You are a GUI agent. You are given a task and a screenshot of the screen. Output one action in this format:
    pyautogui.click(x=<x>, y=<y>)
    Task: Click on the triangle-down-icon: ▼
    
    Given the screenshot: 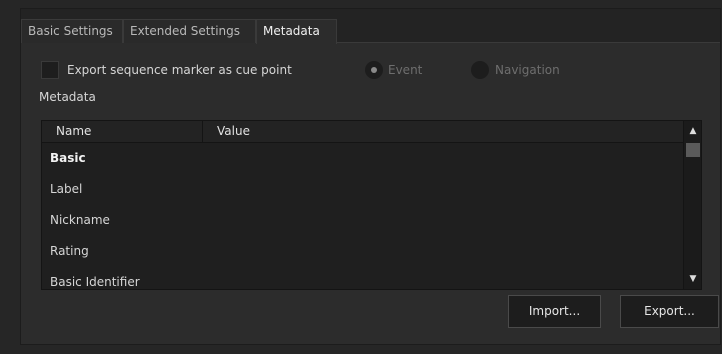 What is the action you would take?
    pyautogui.click(x=692, y=279)
    